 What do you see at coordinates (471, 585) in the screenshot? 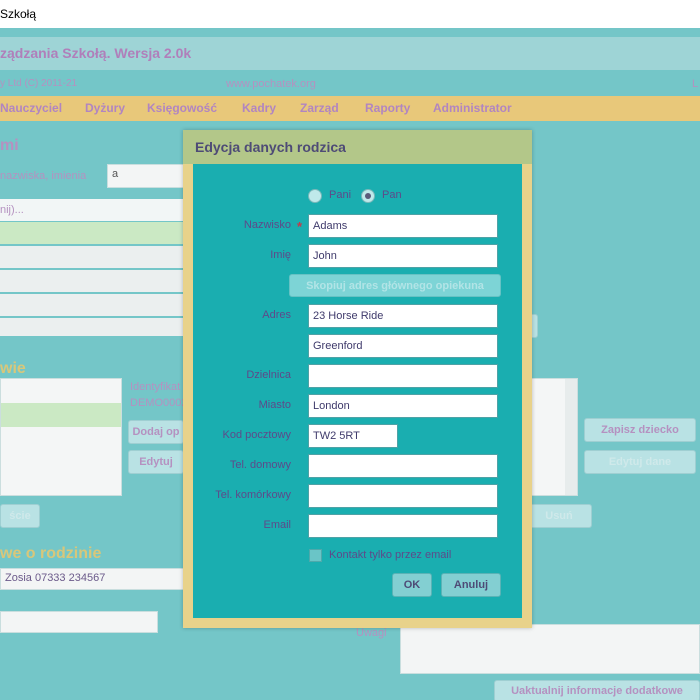
I see `cancel-button: Anuluj` at bounding box center [471, 585].